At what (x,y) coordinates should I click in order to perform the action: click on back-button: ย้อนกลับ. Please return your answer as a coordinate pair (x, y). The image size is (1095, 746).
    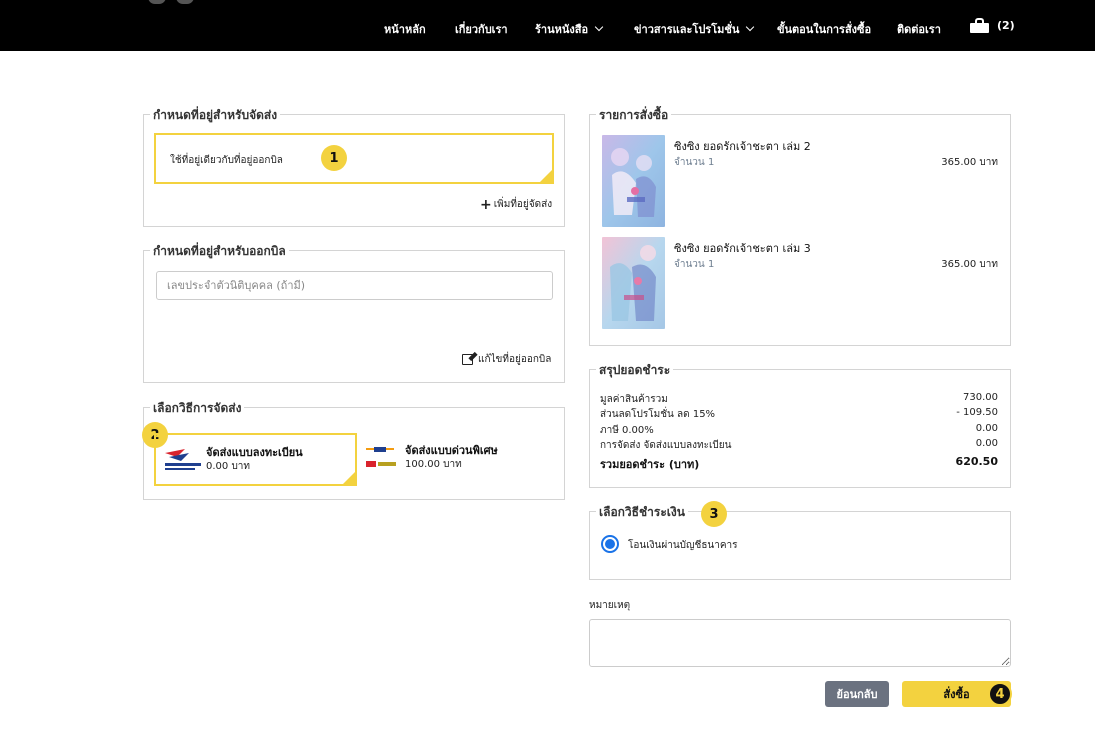
    Looking at the image, I should click on (857, 694).